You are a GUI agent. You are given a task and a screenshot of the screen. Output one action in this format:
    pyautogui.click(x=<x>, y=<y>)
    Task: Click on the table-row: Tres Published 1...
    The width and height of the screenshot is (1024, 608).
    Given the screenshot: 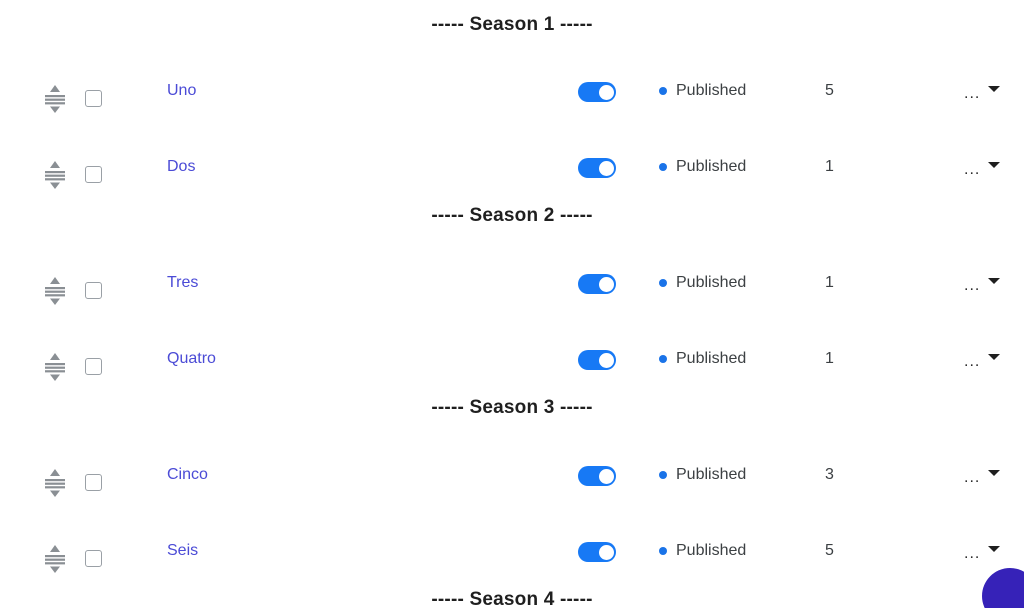 What is the action you would take?
    pyautogui.click(x=512, y=292)
    